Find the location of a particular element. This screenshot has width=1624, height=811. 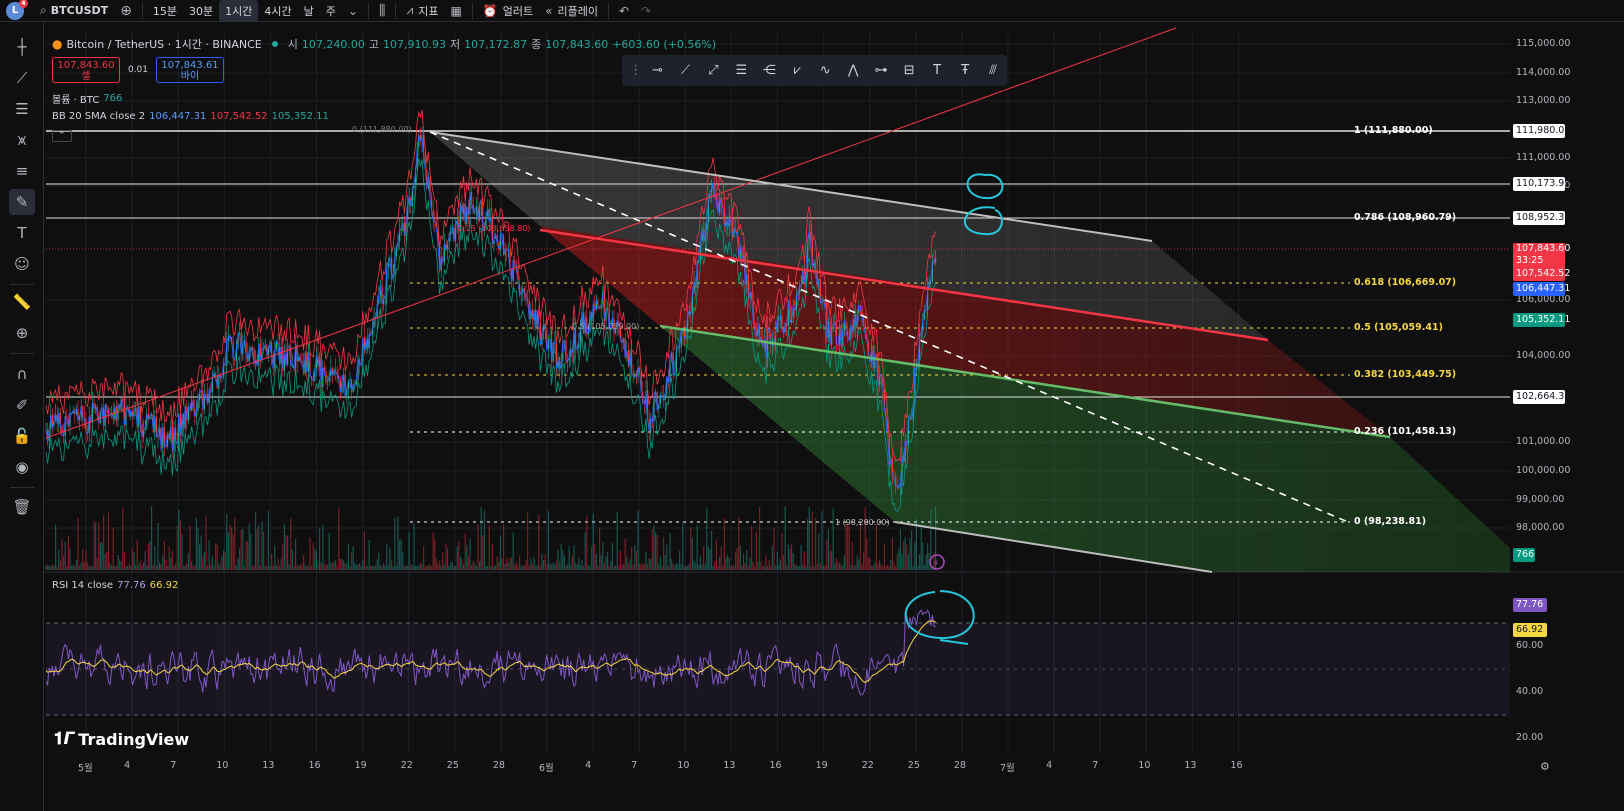

compare-symbol-button: ⊕ is located at coordinates (126, 11).